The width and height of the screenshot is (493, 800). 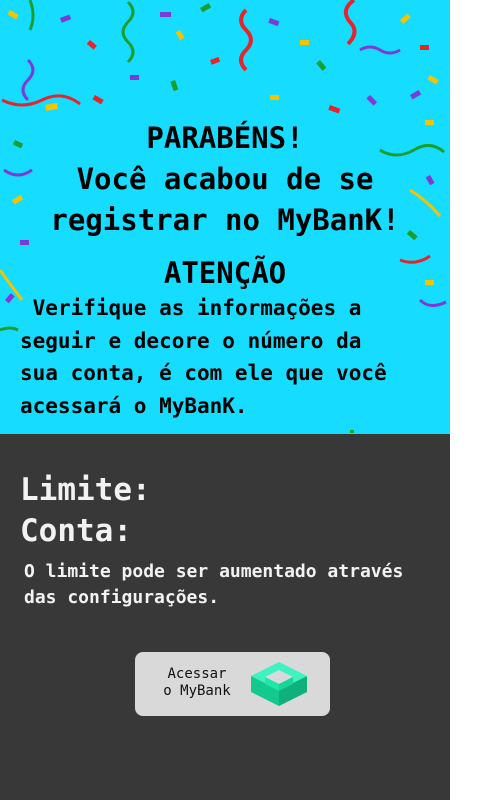 I want to click on congrats-line-2: Você acabou de se, so click(x=225, y=179).